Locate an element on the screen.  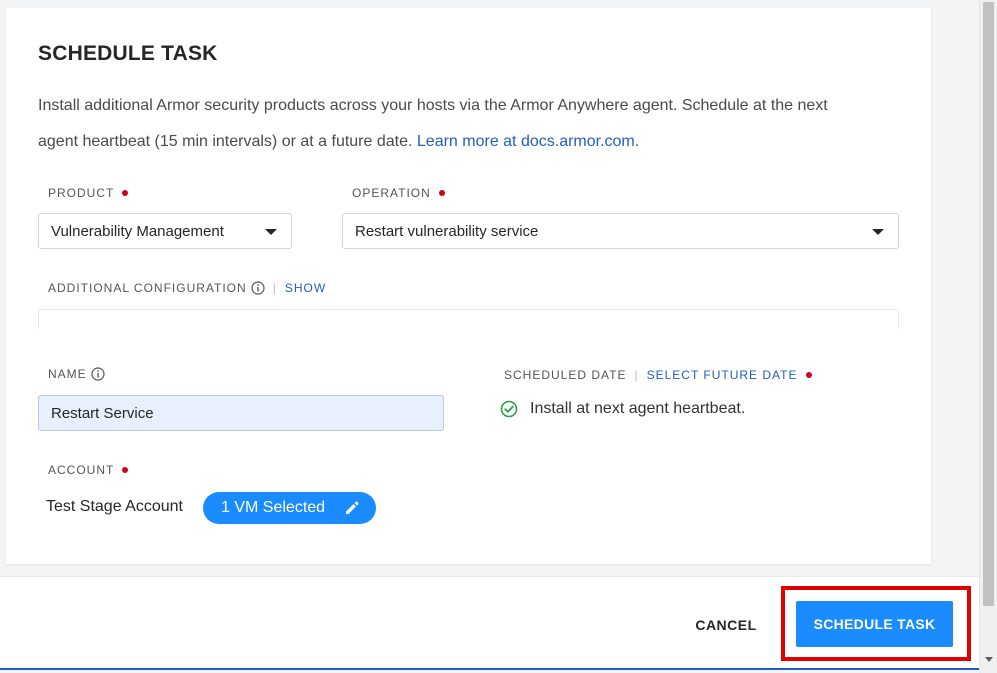
page-title: SCHEDULE TASK is located at coordinates (128, 53).